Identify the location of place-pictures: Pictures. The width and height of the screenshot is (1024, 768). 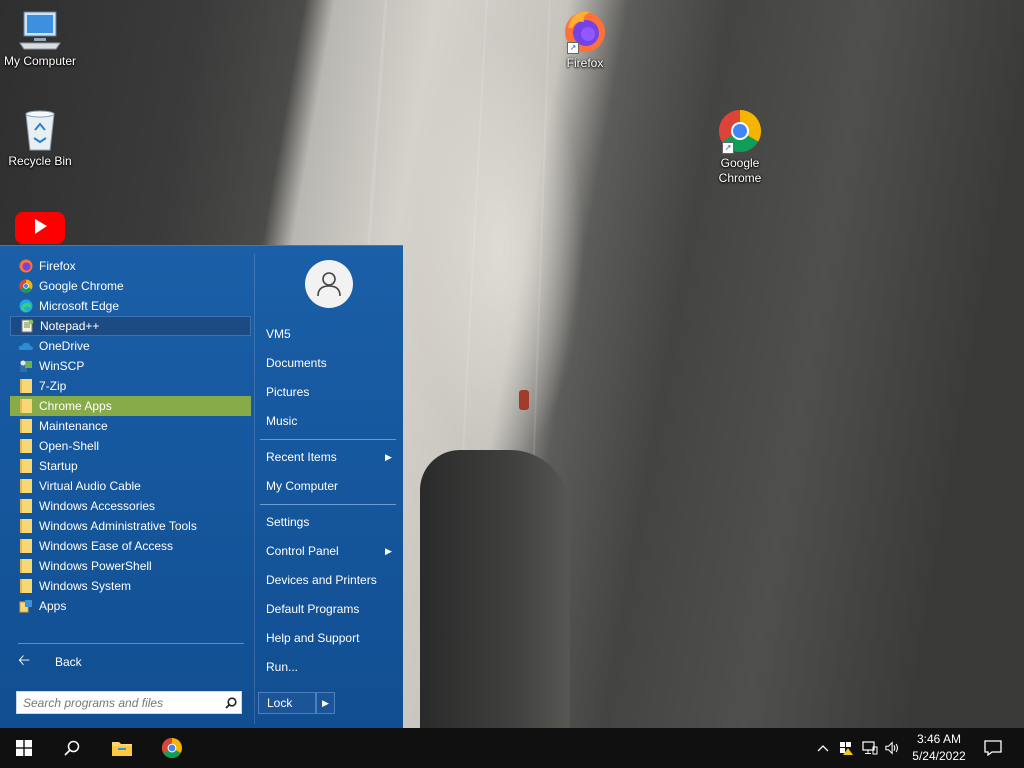
(287, 392).